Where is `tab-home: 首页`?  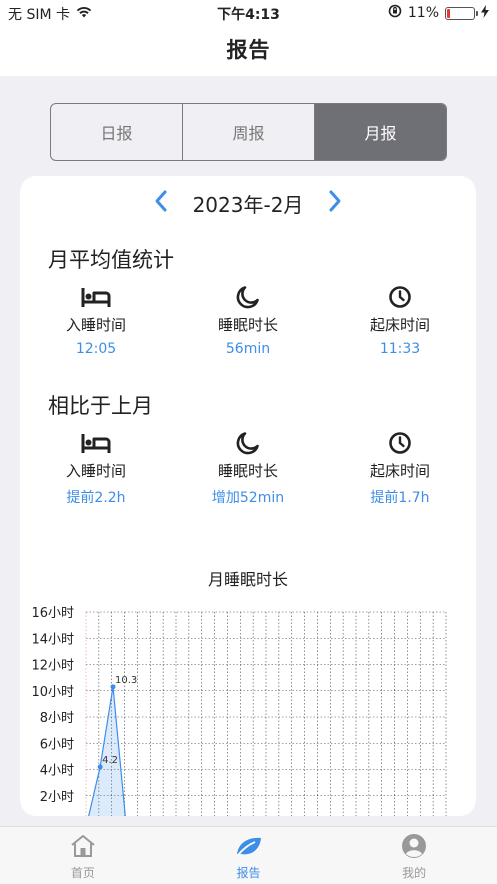 tab-home: 首页 is located at coordinates (83, 855).